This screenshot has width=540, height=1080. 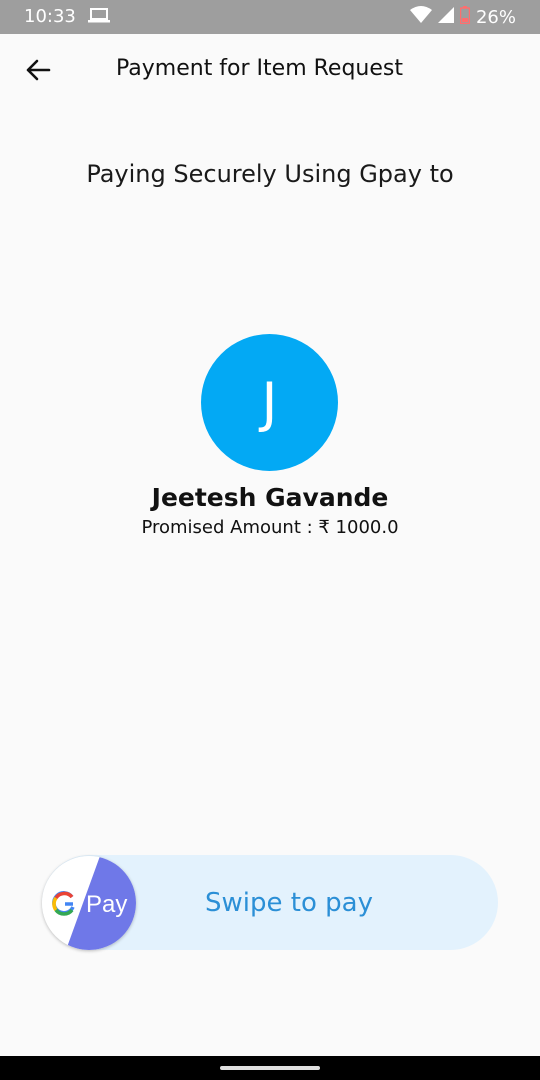 I want to click on app-bar: Payment for Item Request, so click(x=270, y=72).